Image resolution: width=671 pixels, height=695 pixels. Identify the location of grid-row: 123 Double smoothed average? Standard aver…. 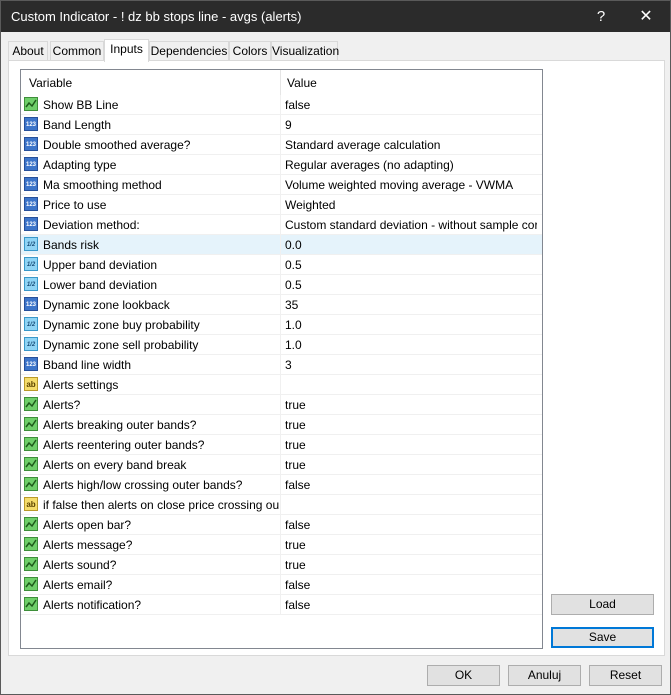
(281, 145).